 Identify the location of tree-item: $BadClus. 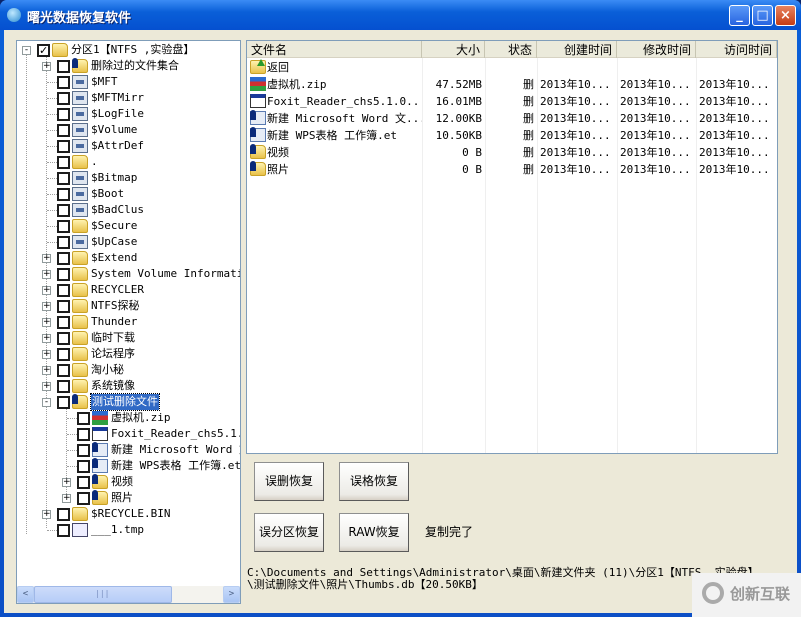
(128, 210).